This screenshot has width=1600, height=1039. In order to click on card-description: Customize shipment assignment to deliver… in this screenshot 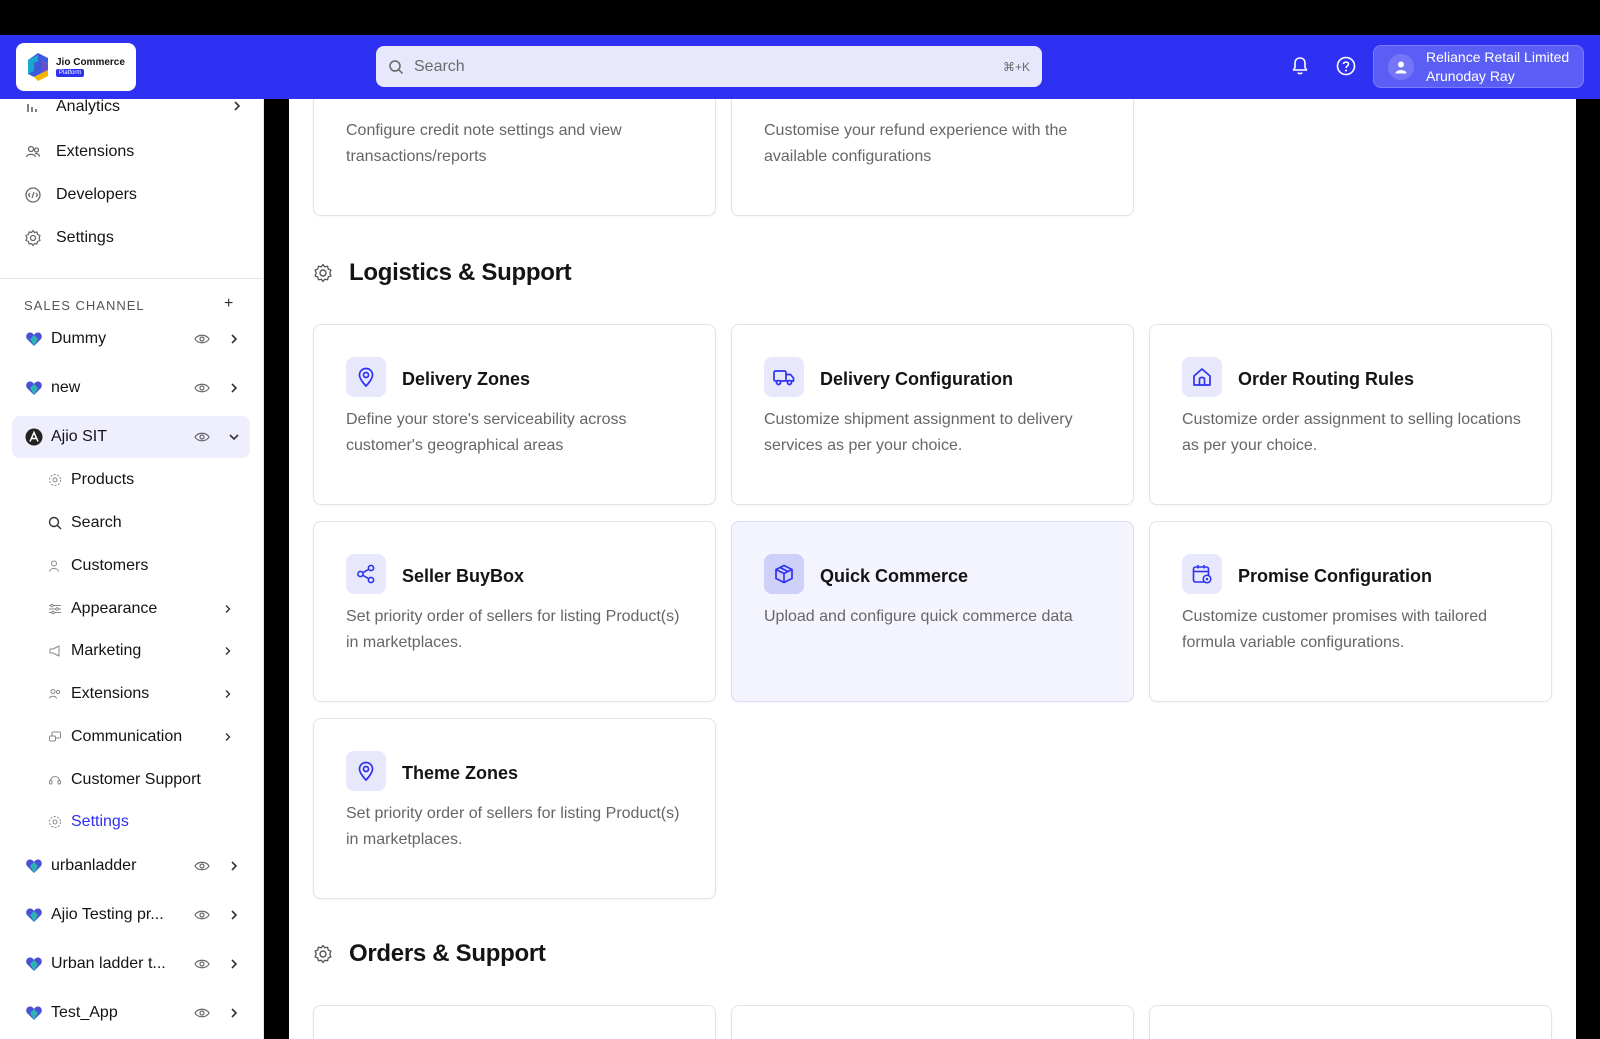, I will do `click(918, 432)`.